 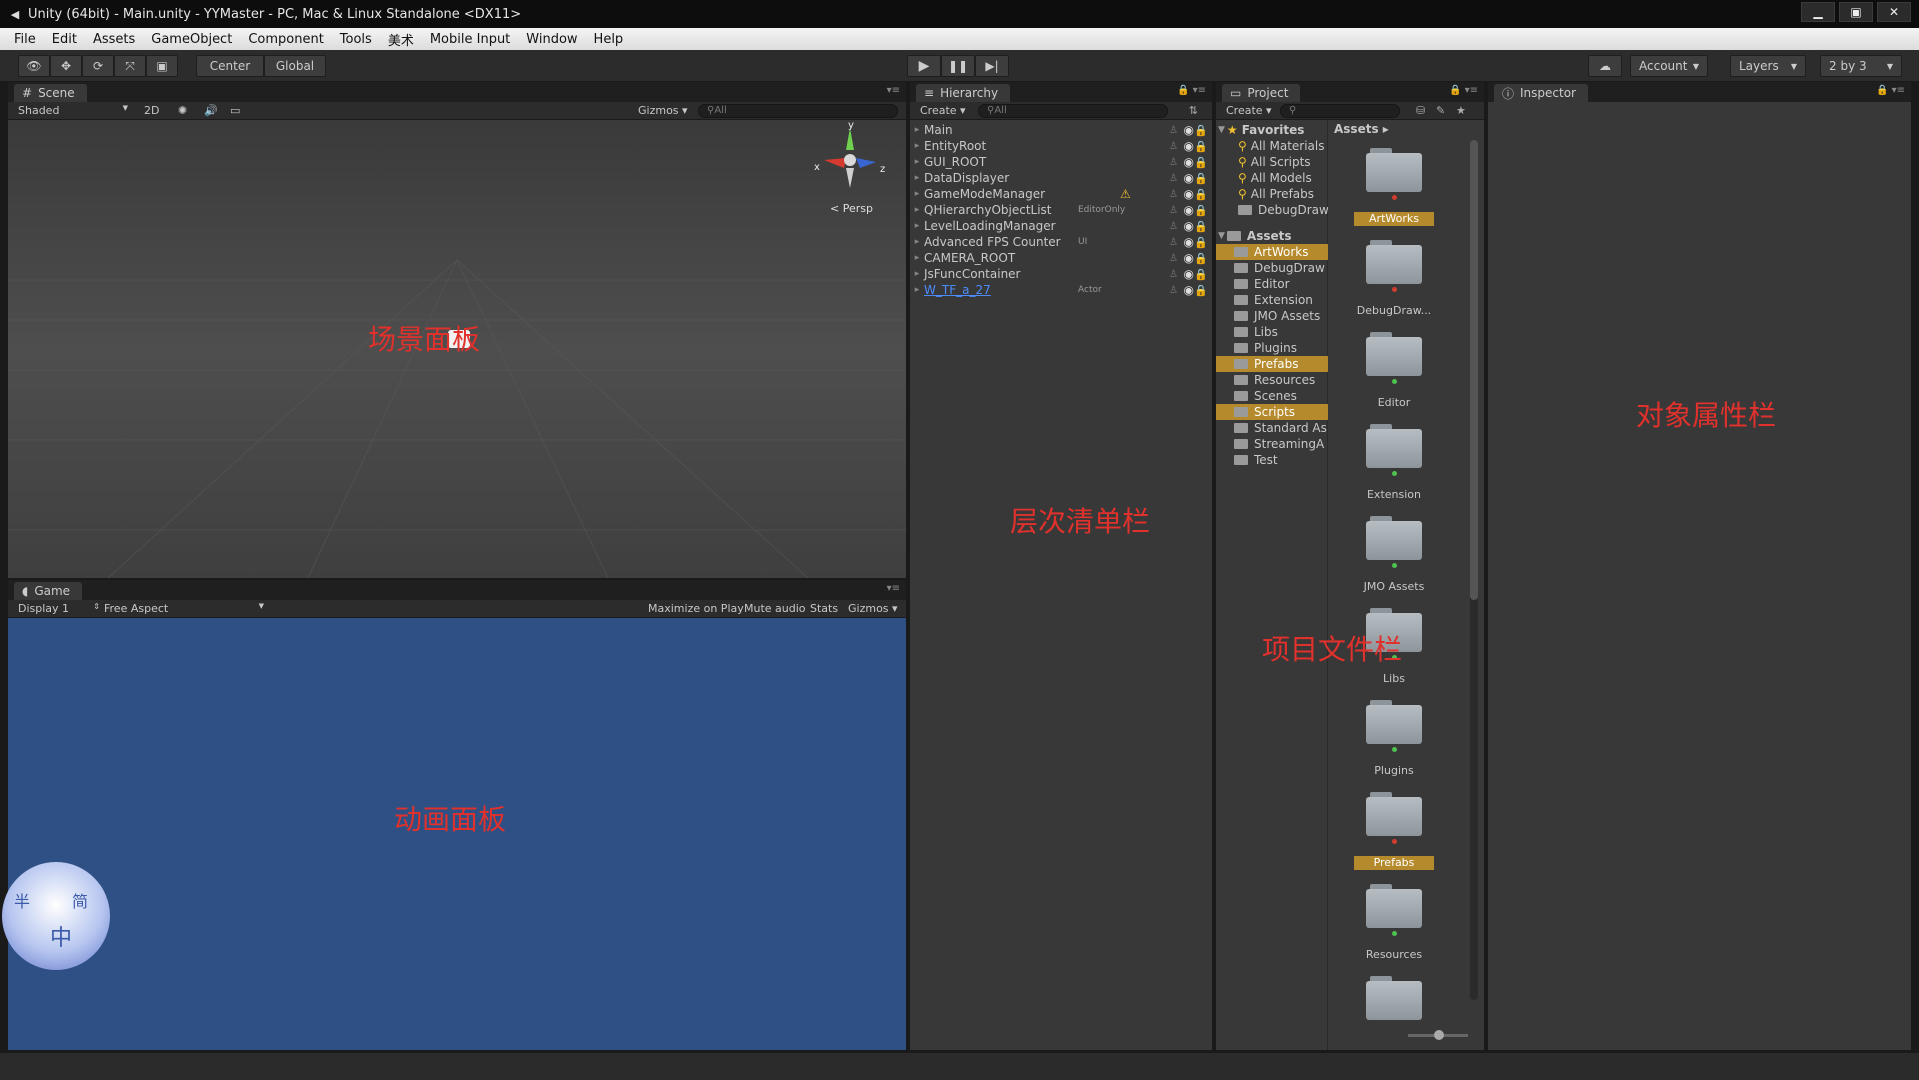 I want to click on project-search-input: ⚲, so click(x=1340, y=111).